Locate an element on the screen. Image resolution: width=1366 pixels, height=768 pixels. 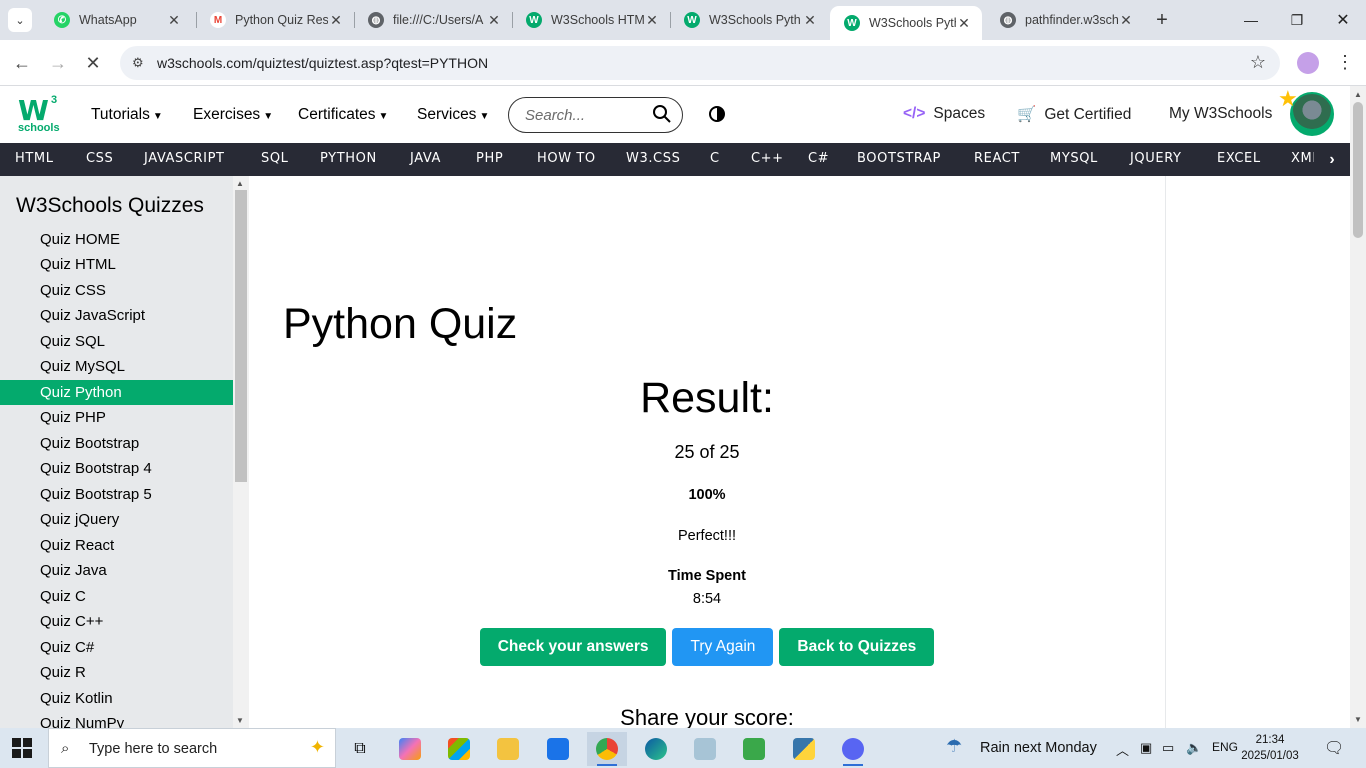
subnav-item: JQUERY is located at coordinates (1156, 158).